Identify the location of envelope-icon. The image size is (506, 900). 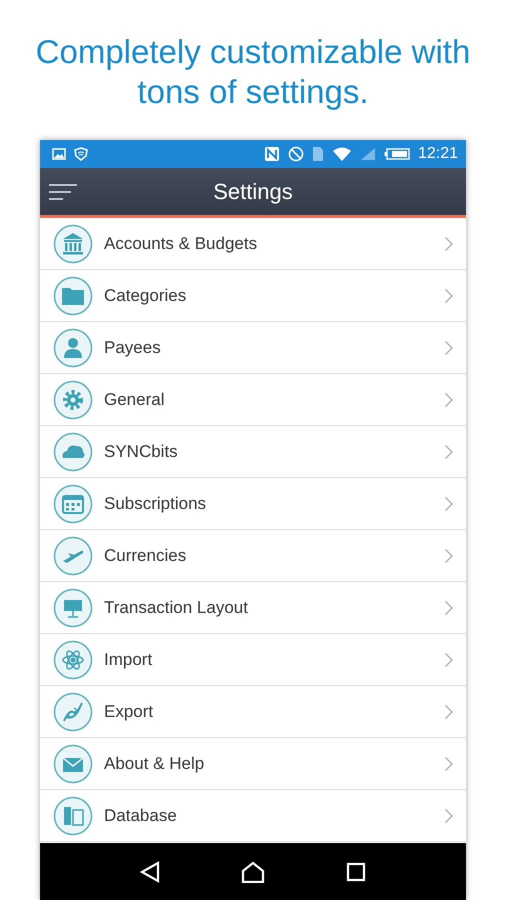
(73, 764).